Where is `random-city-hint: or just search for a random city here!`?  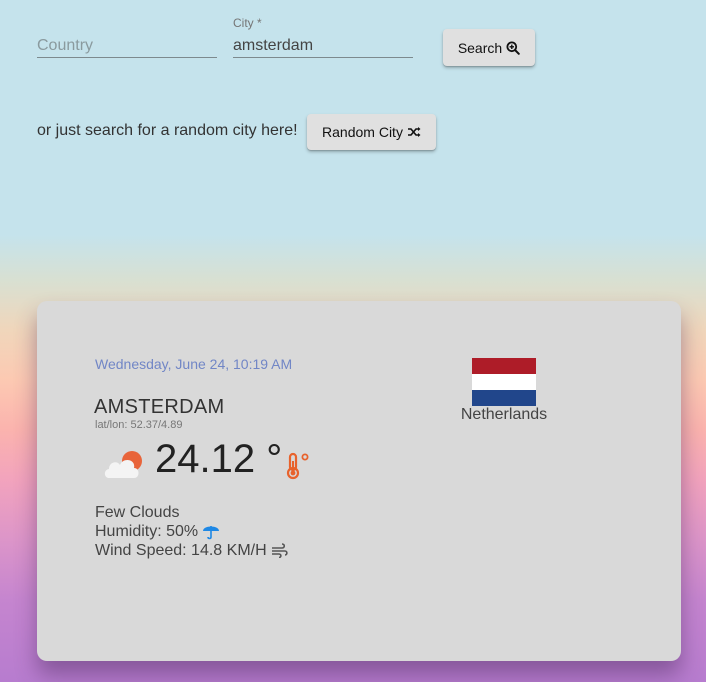 random-city-hint: or just search for a random city here! is located at coordinates (167, 130).